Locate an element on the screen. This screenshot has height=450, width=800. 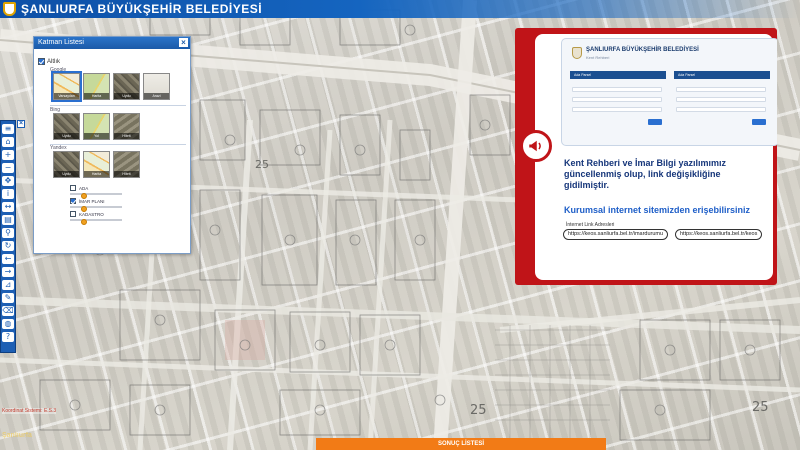
preview-subtitle: Kent Rehberi is located at coordinates (598, 57).